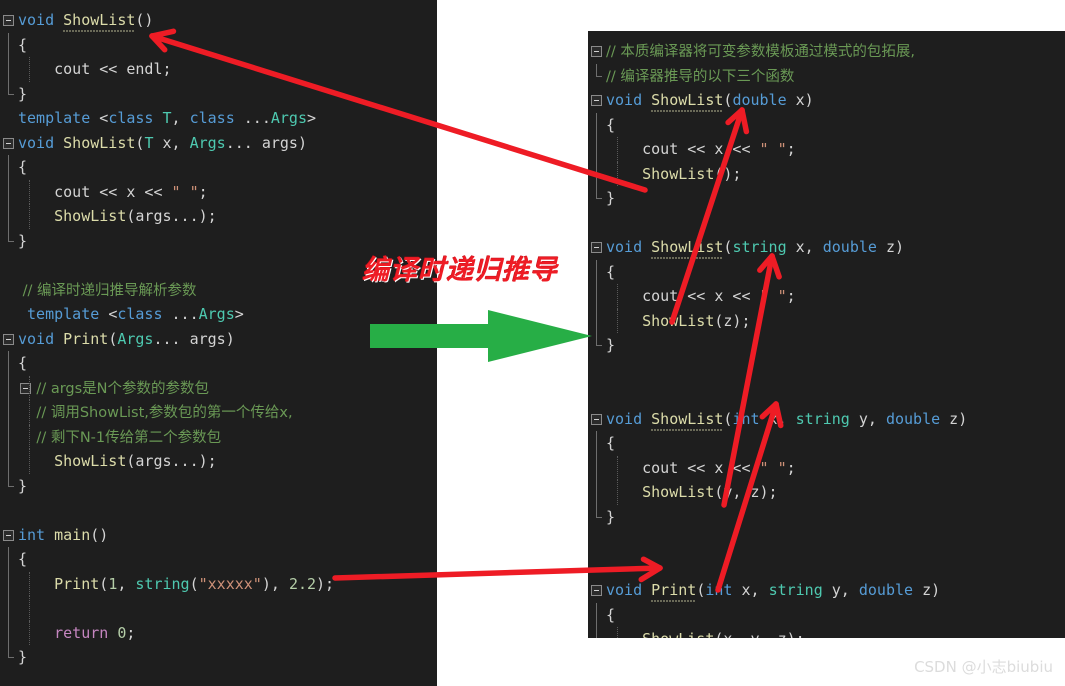  I want to click on right-arrow-icon, so click(481, 336).